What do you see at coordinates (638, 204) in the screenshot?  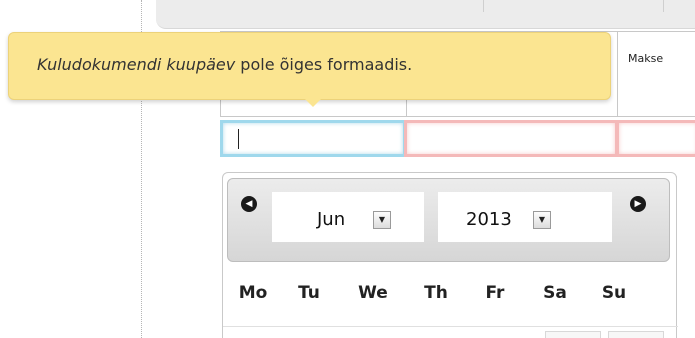 I see `circle-right-arrow-icon: ▶` at bounding box center [638, 204].